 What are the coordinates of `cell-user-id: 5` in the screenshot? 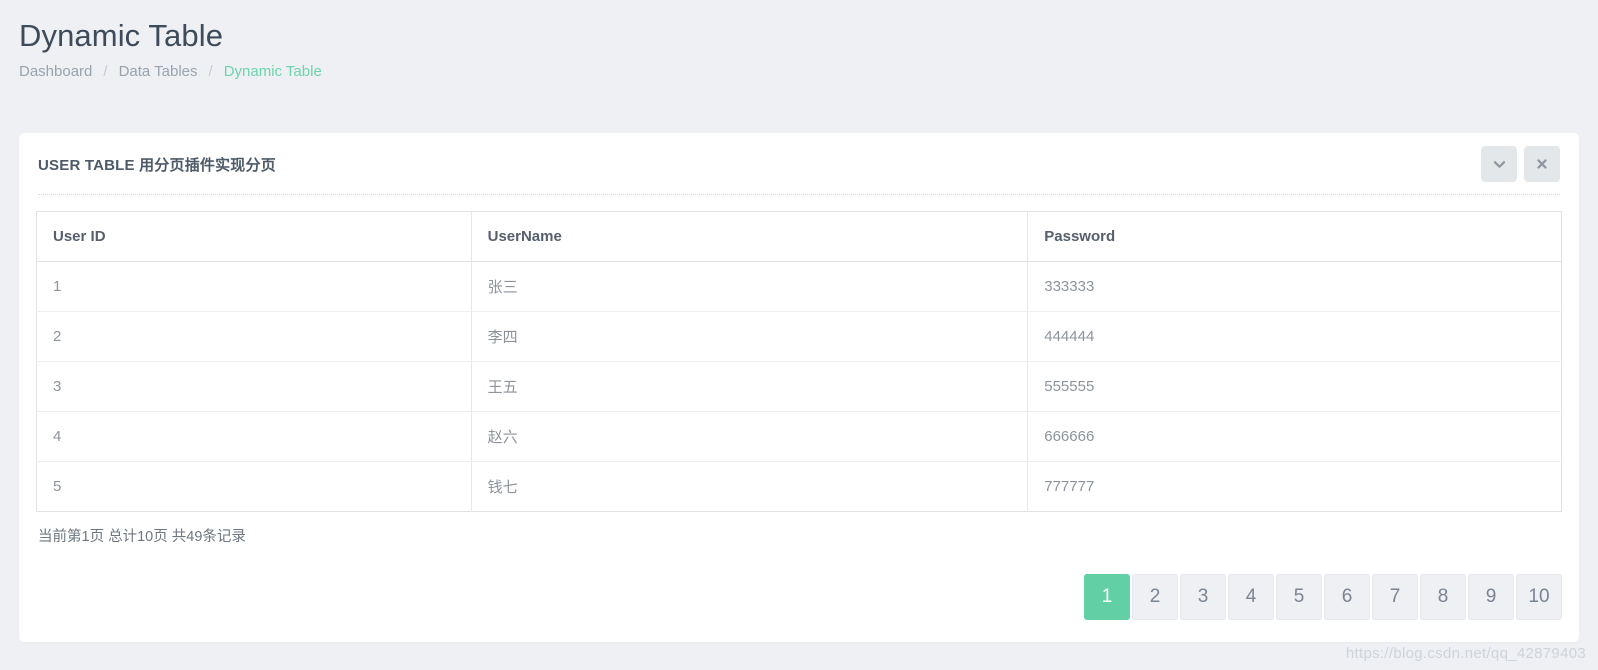 It's located at (254, 486).